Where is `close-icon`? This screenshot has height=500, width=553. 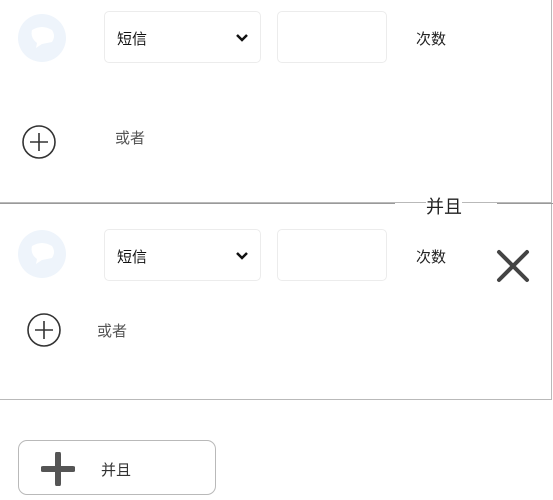 close-icon is located at coordinates (513, 266).